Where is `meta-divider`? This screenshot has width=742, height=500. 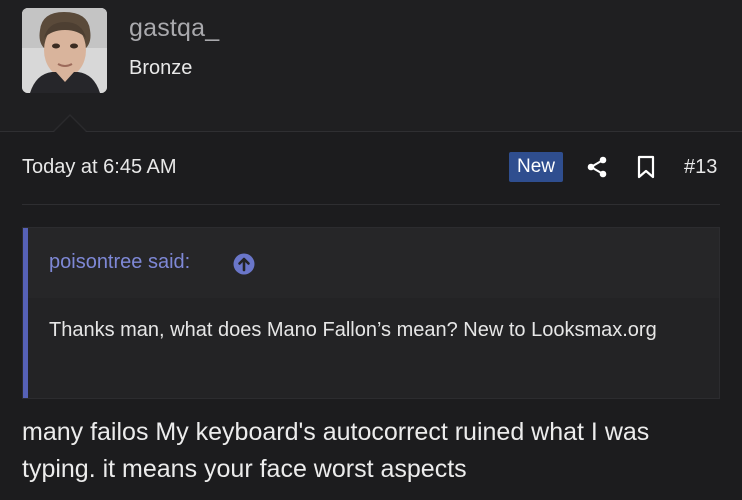 meta-divider is located at coordinates (371, 204).